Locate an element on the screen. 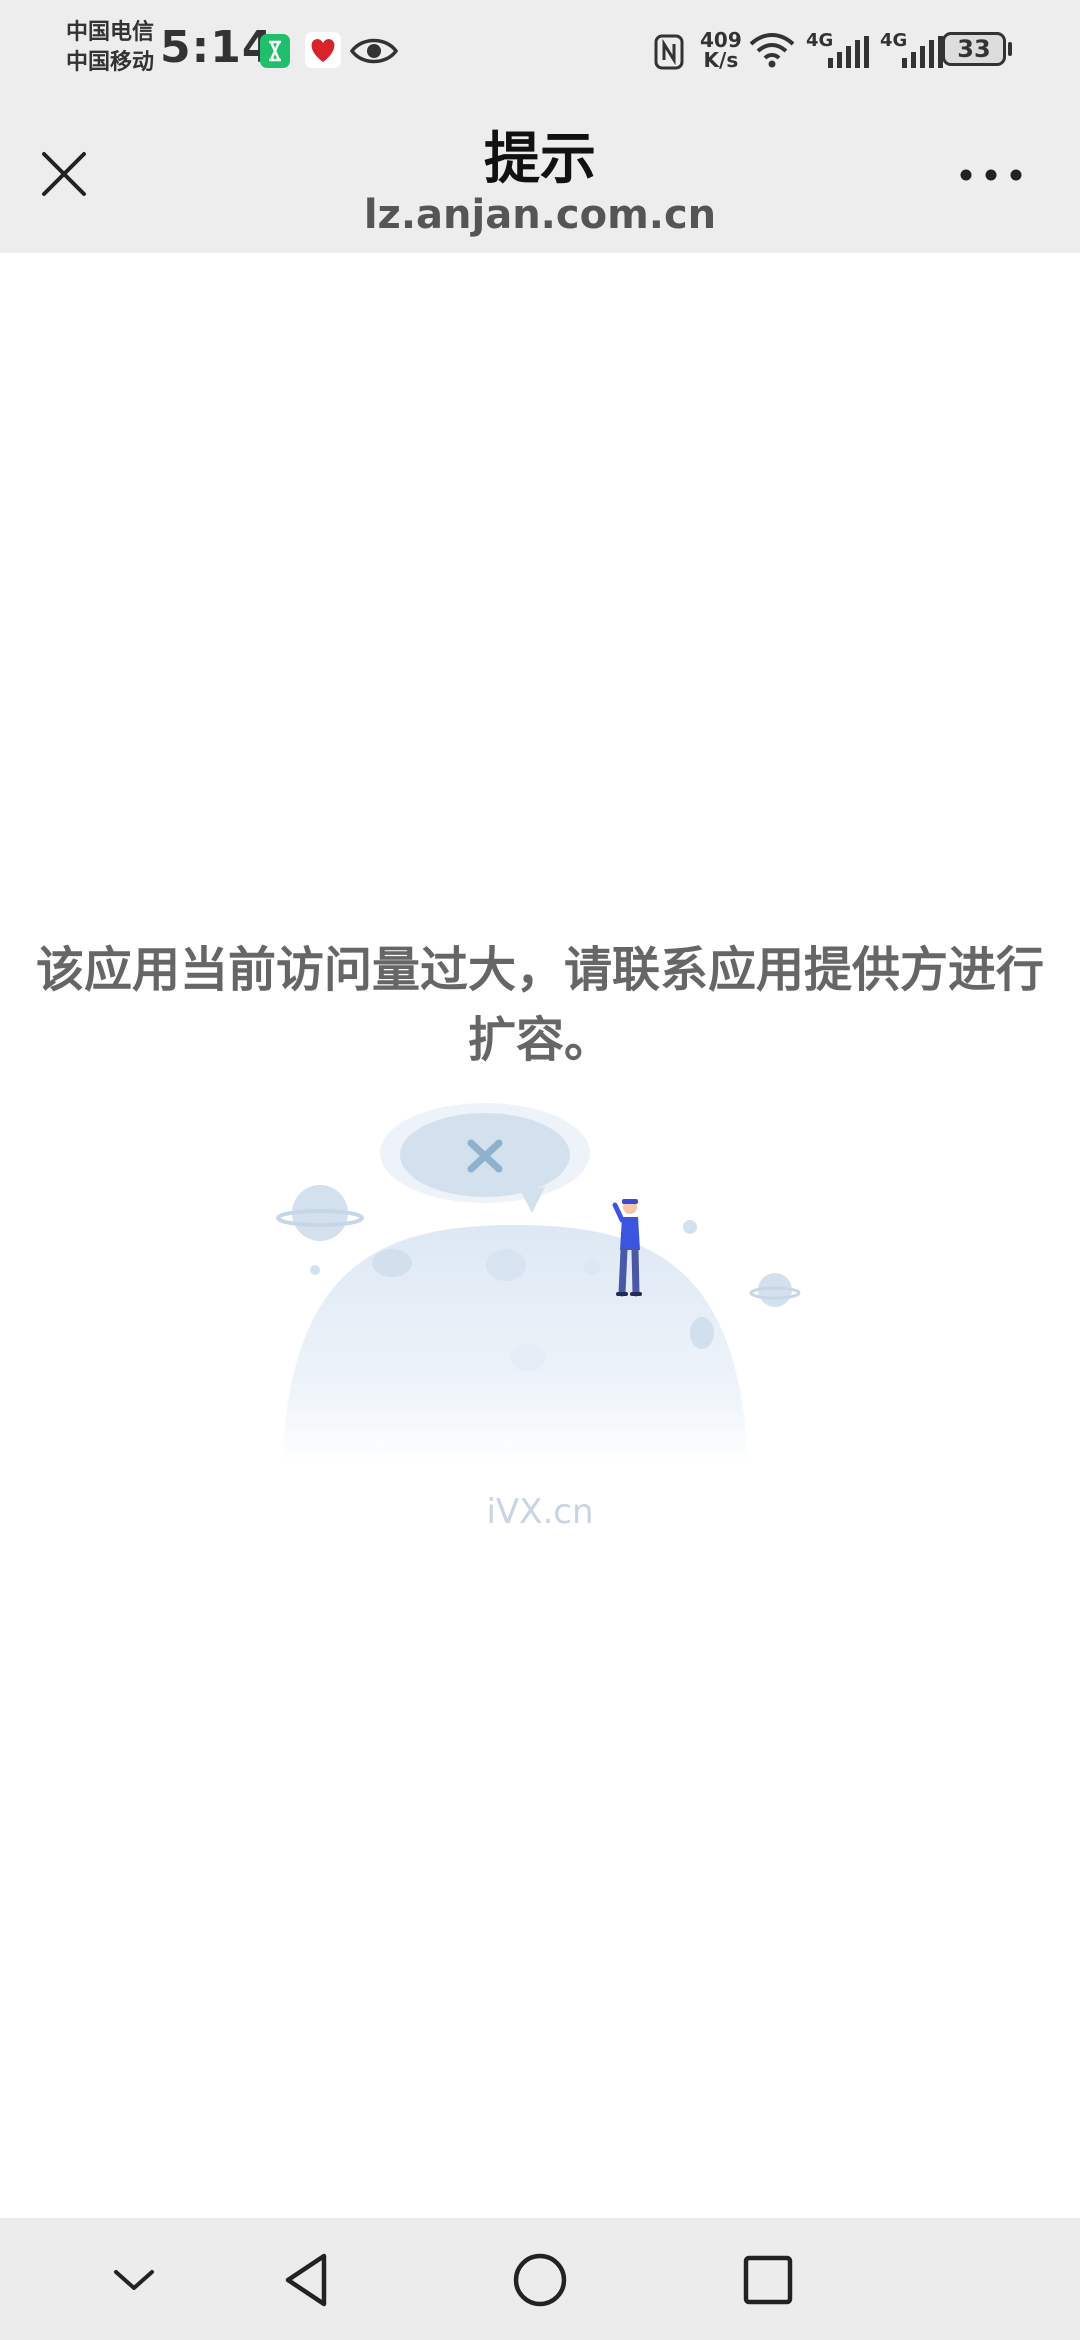 This screenshot has height=2340, width=1080. planet-illustration is located at coordinates (538, 1284).